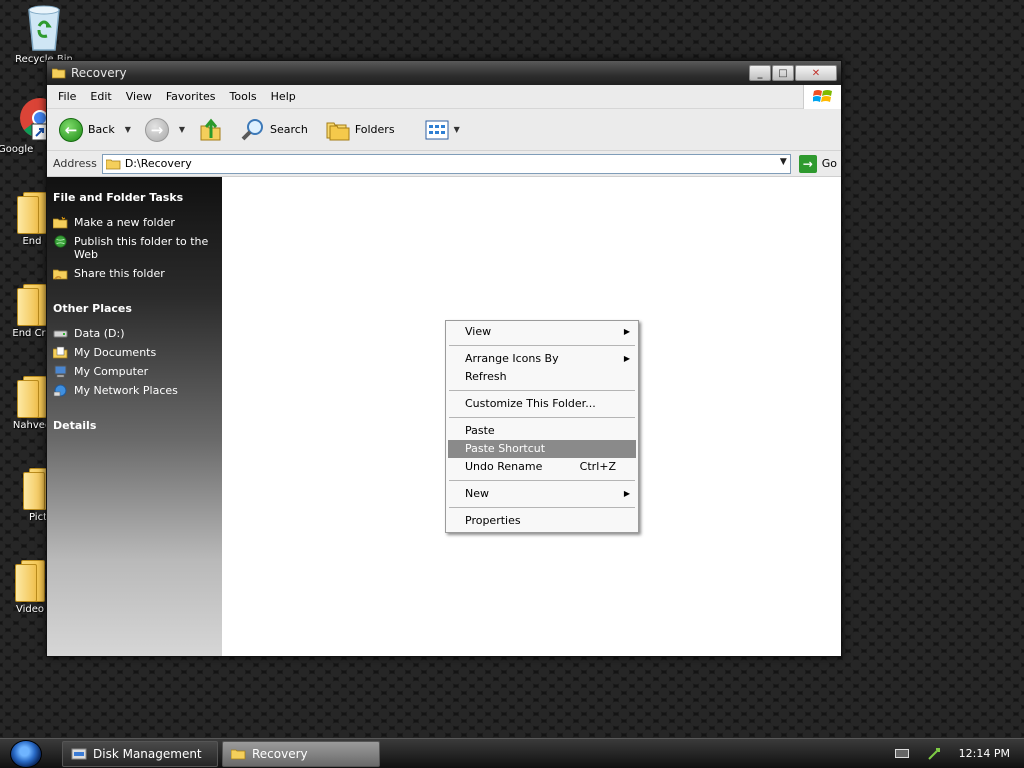  What do you see at coordinates (829, 163) in the screenshot?
I see `go-label: Go` at bounding box center [829, 163].